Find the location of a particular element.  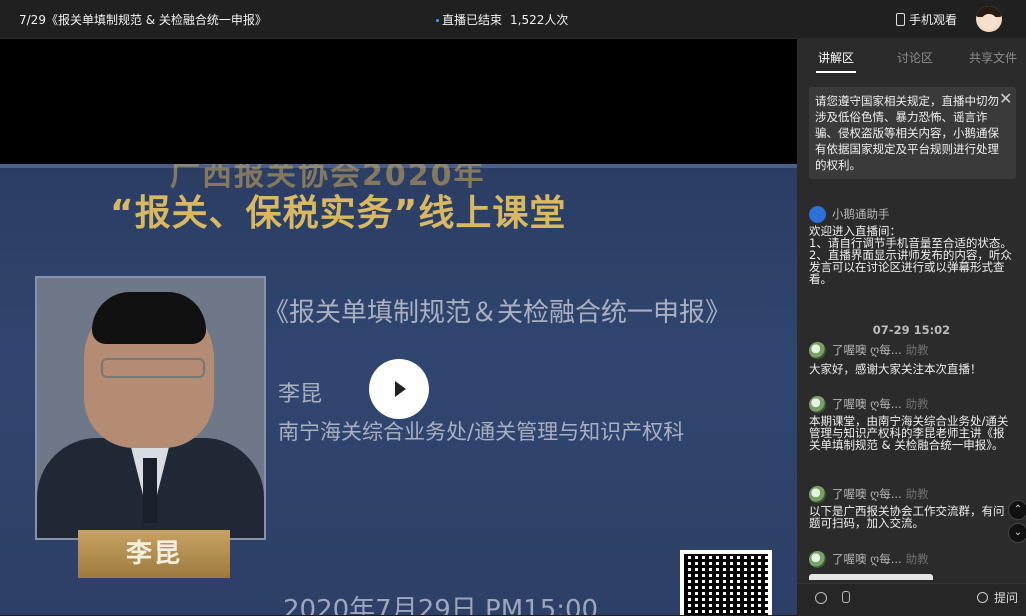

avatar-face is located at coordinates (989, 21).